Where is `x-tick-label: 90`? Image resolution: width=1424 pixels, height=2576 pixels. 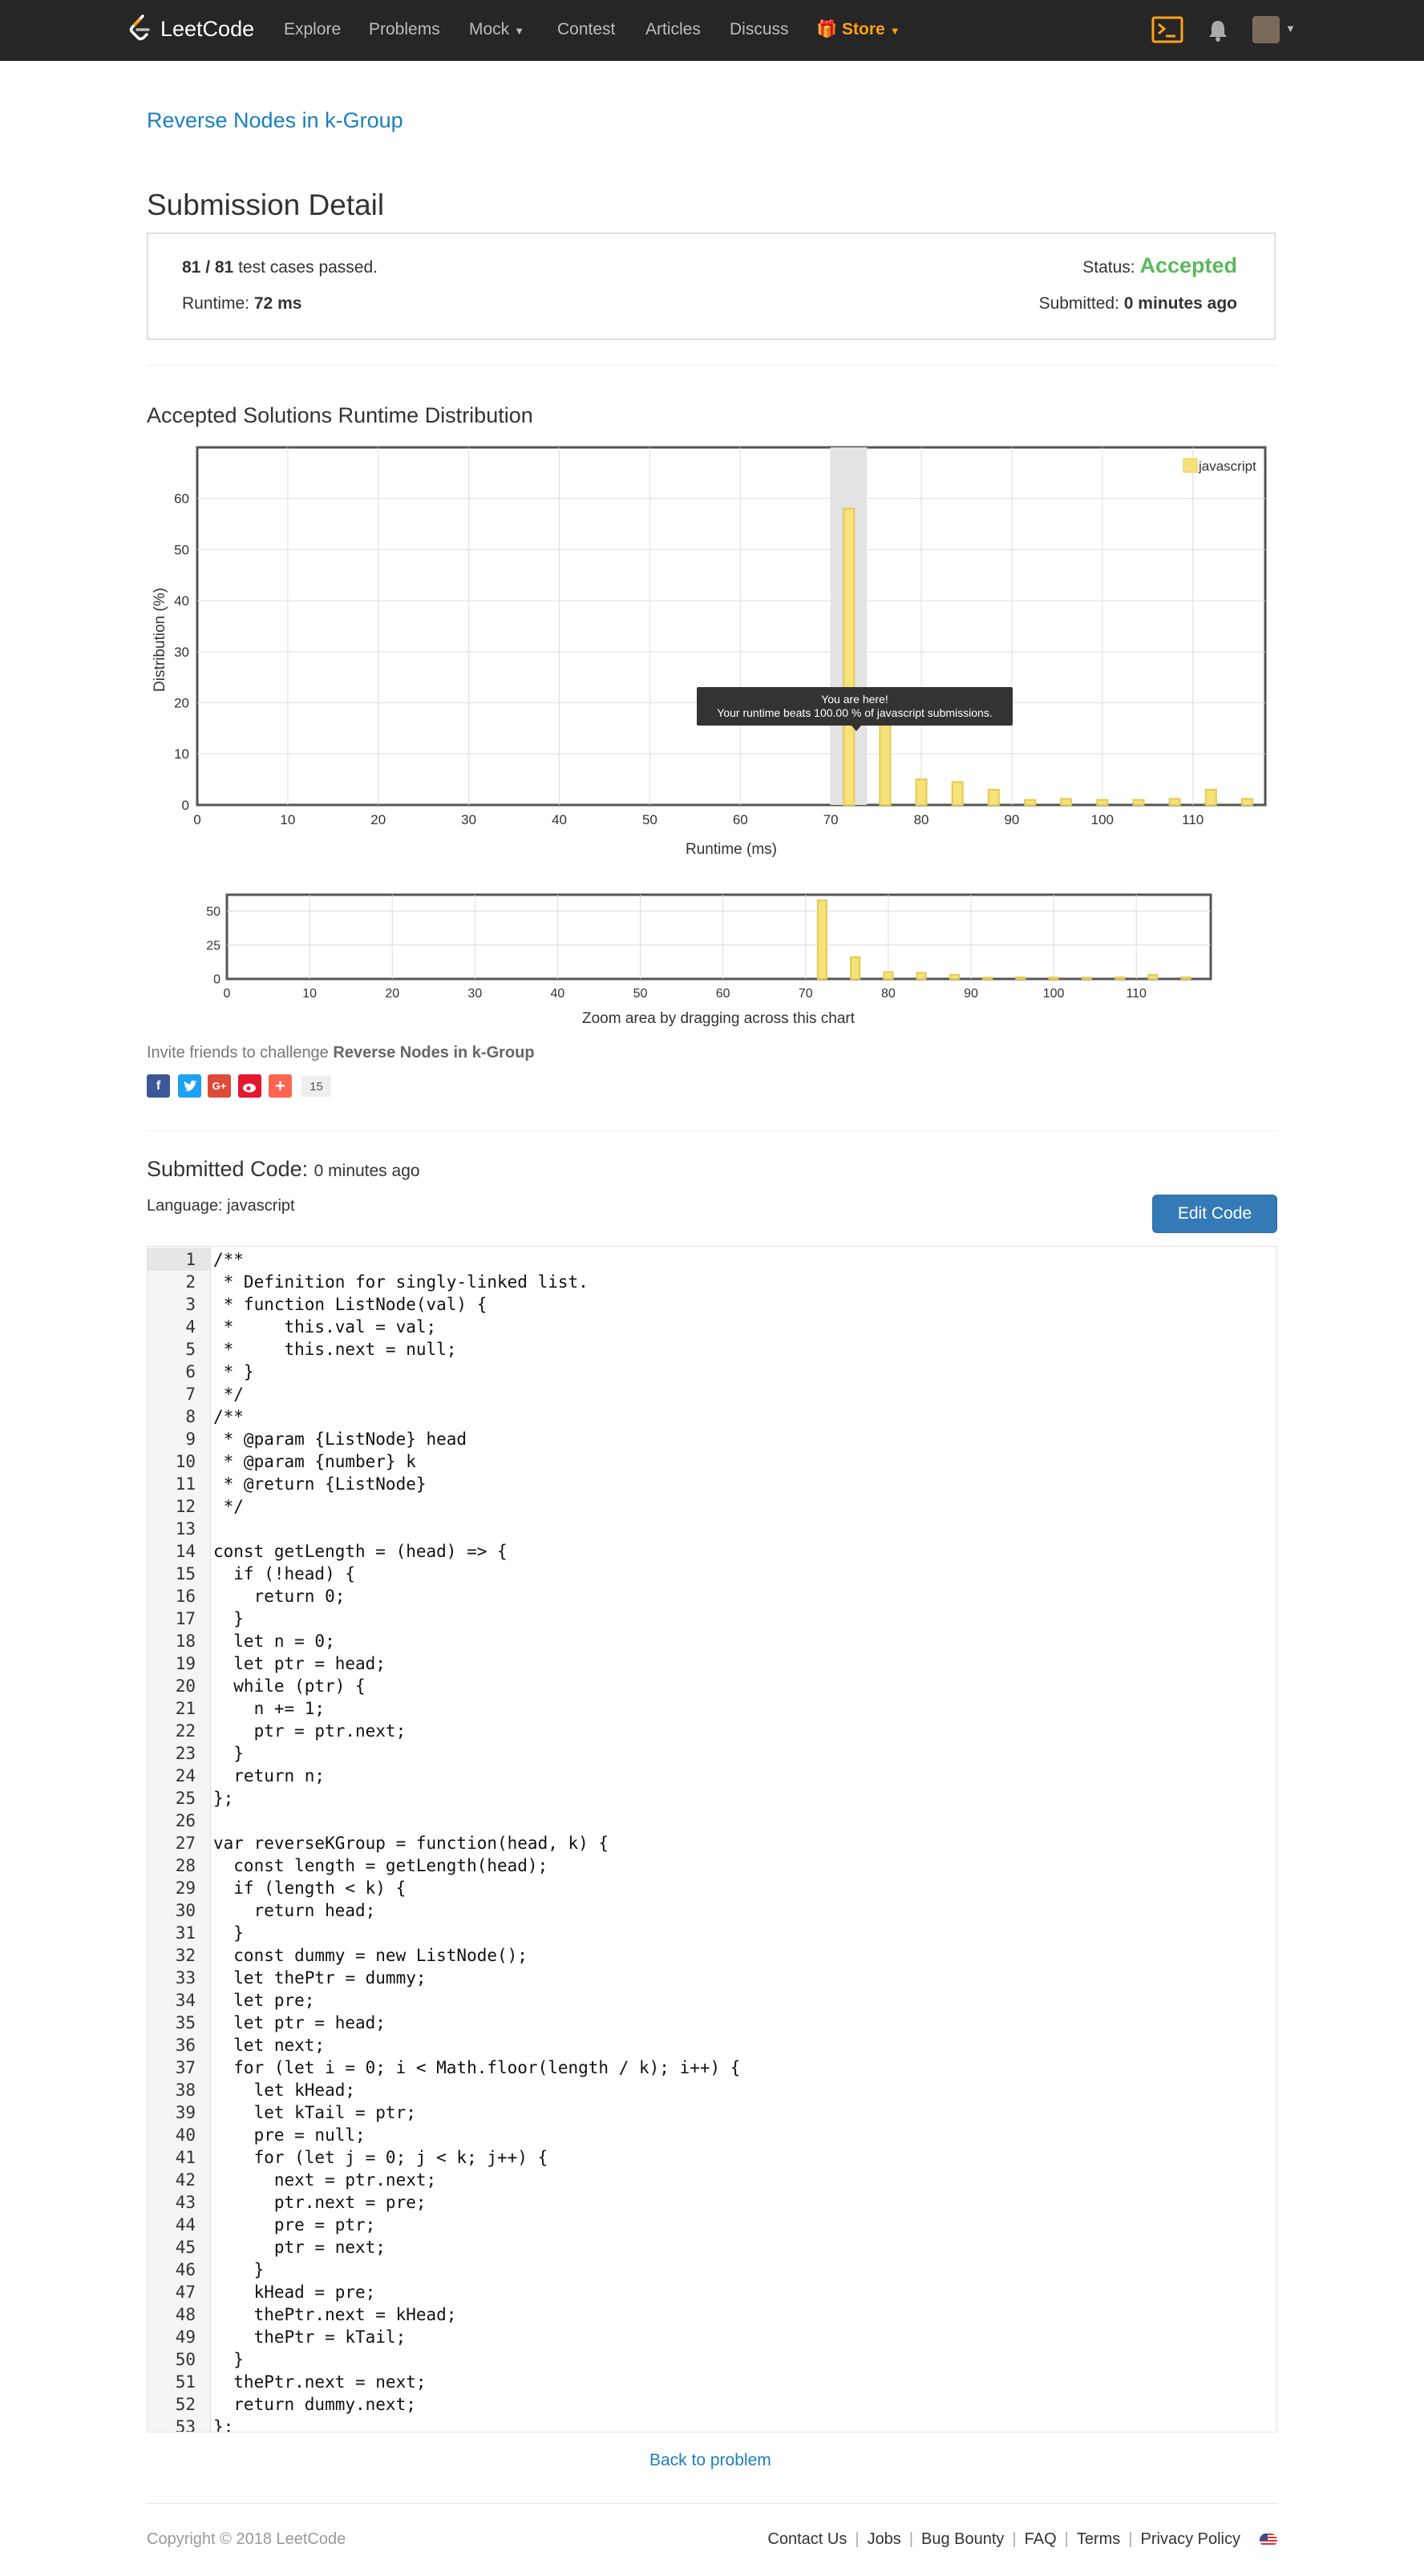 x-tick-label: 90 is located at coordinates (971, 994).